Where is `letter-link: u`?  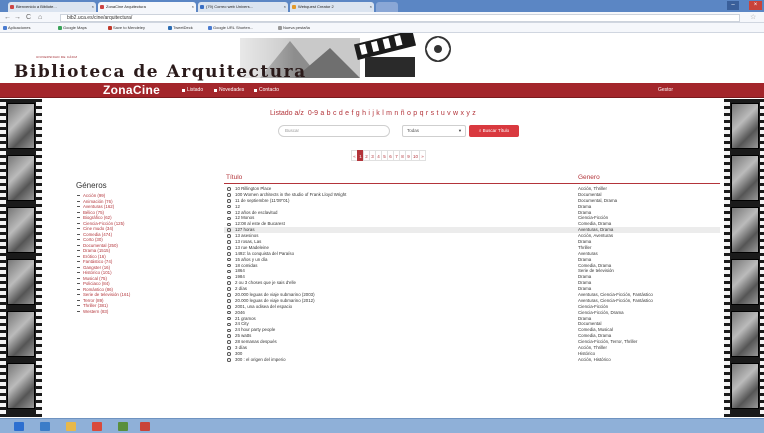 letter-link: u is located at coordinates (443, 113).